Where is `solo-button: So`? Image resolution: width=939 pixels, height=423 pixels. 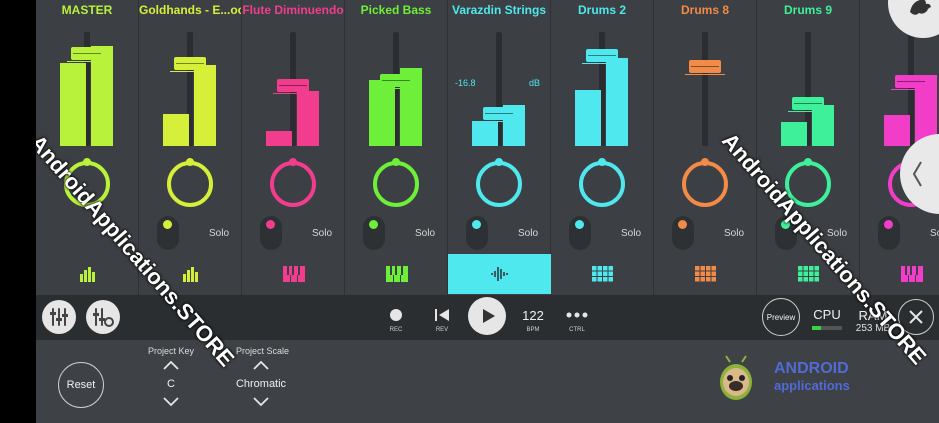
solo-button: So is located at coordinates (934, 233).